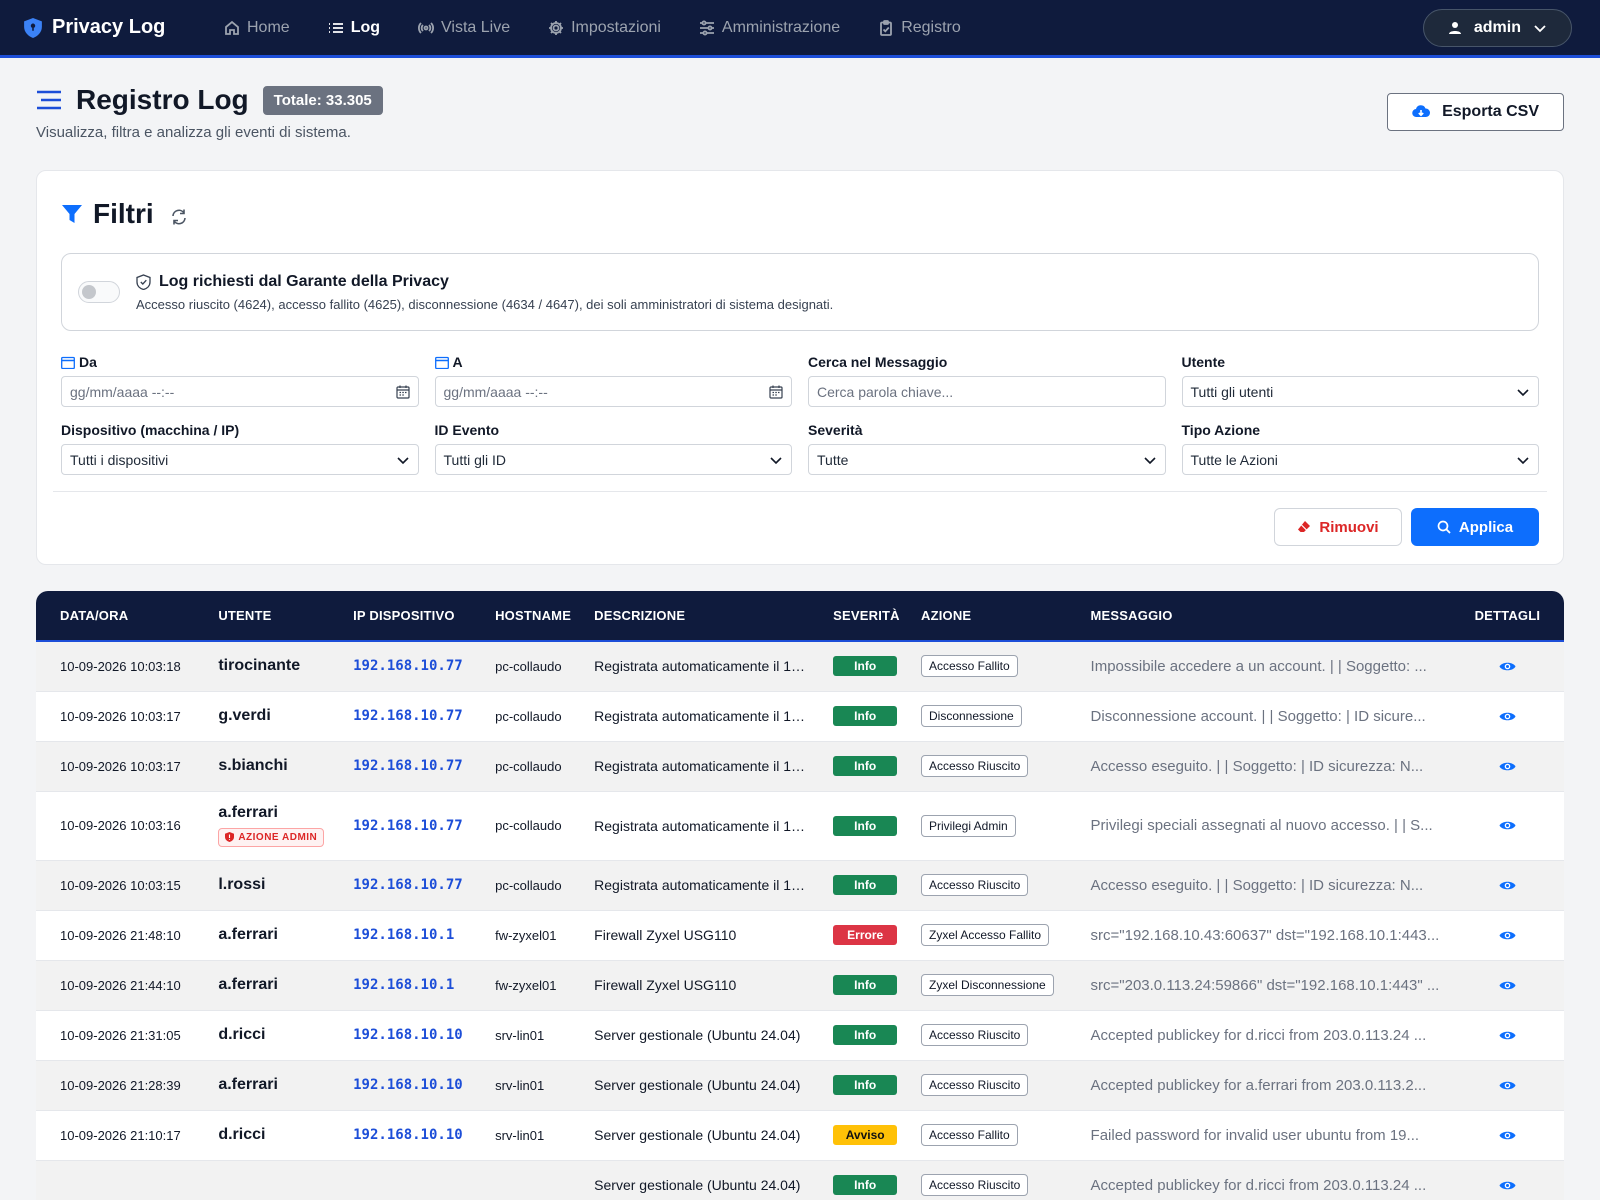 This screenshot has height=1200, width=1600. Describe the element at coordinates (616, 27) in the screenshot. I see `nav-label: Impostazioni` at that location.